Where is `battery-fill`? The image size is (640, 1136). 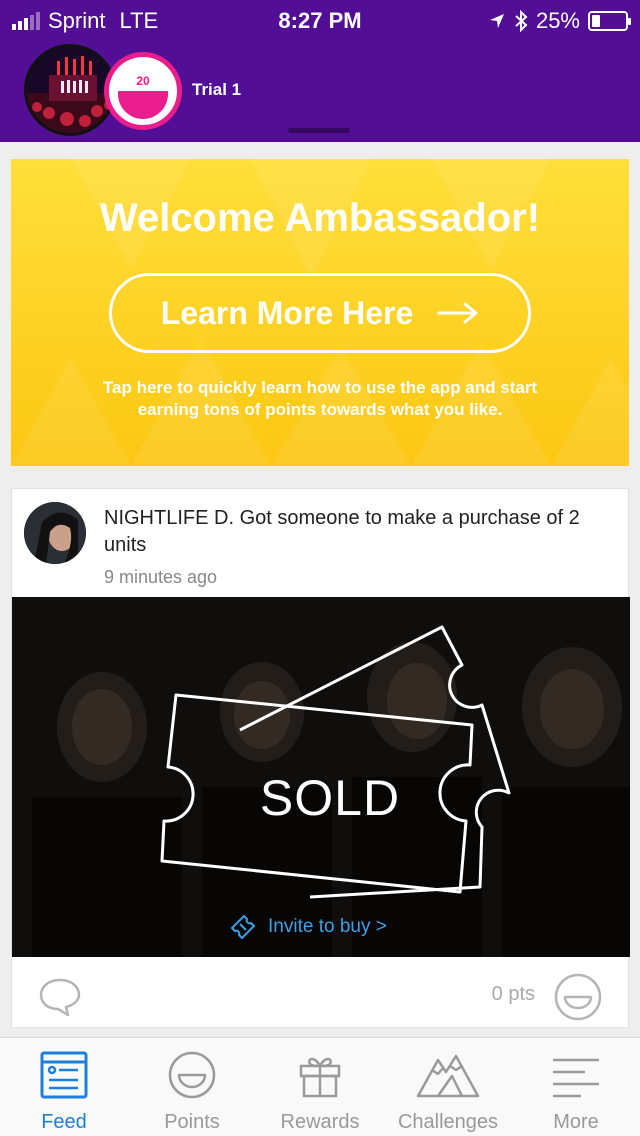
battery-fill is located at coordinates (596, 21).